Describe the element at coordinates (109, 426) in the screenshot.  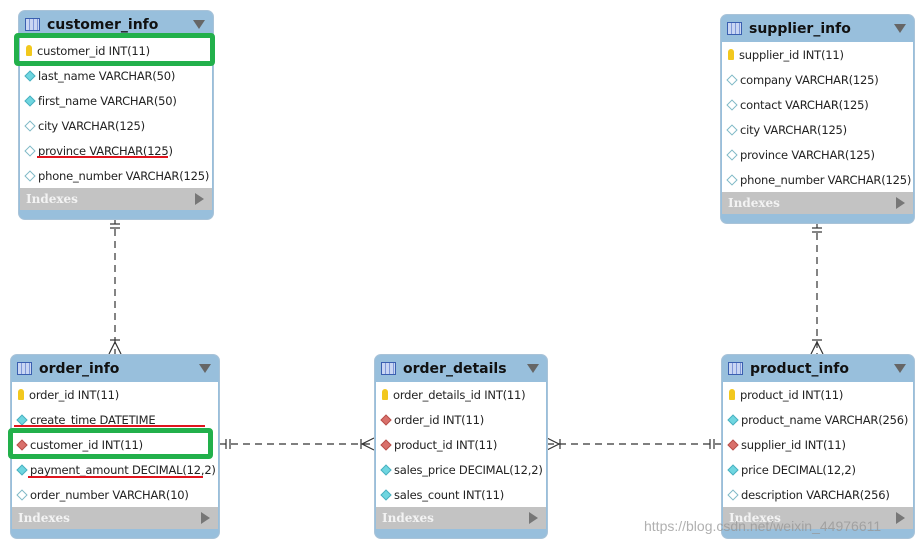
I see `underline-create-time` at that location.